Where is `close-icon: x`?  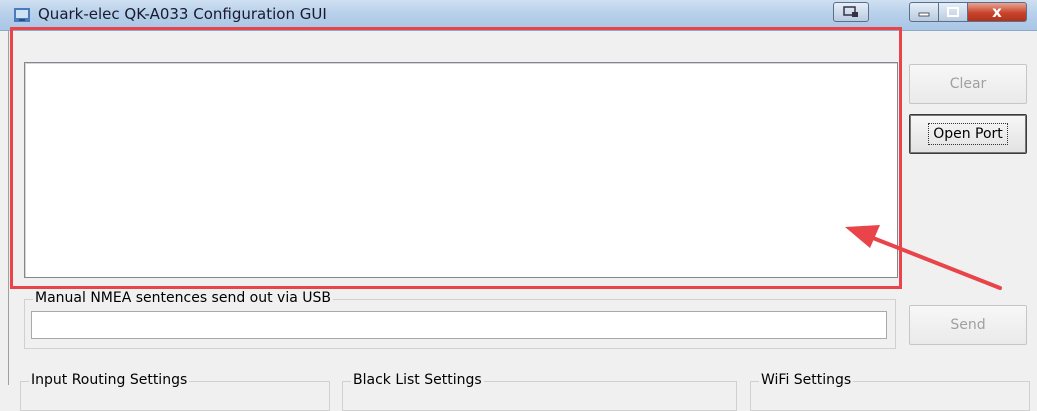 close-icon: x is located at coordinates (997, 12).